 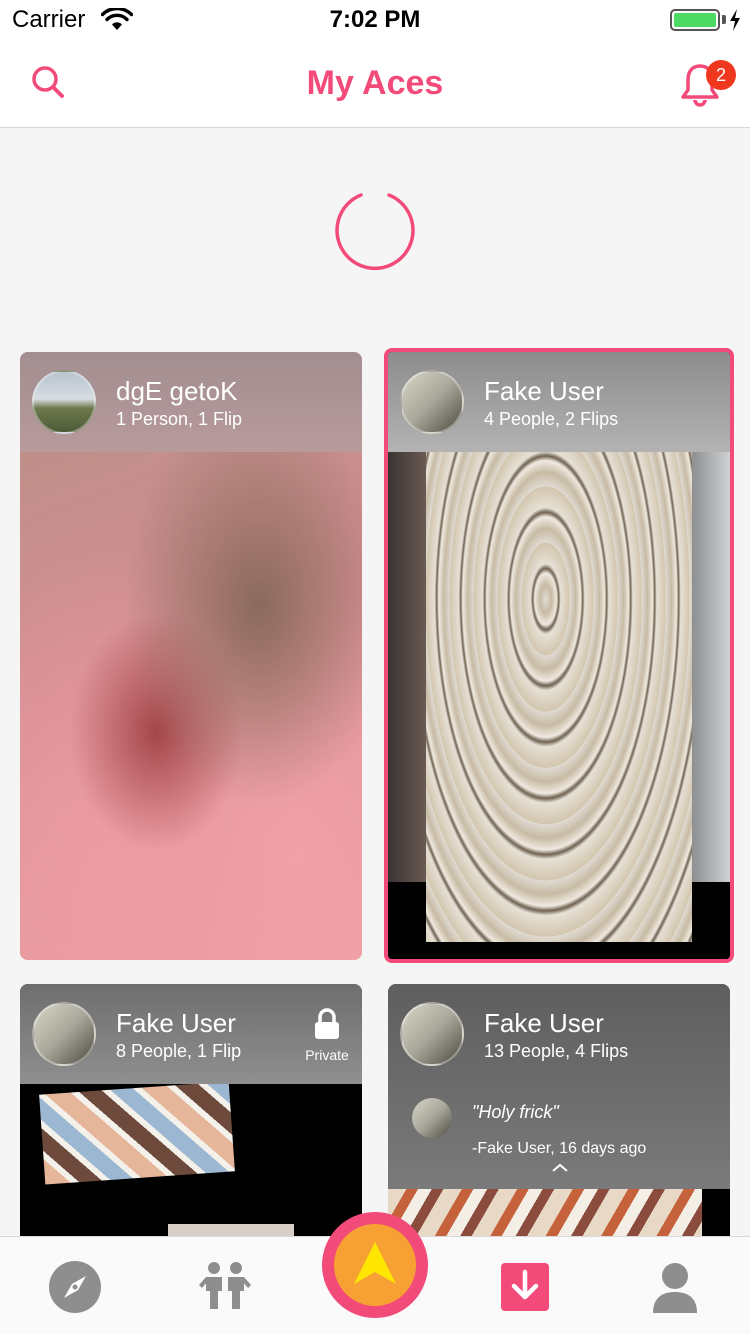 What do you see at coordinates (724, 19) in the screenshot?
I see `battery-tip` at bounding box center [724, 19].